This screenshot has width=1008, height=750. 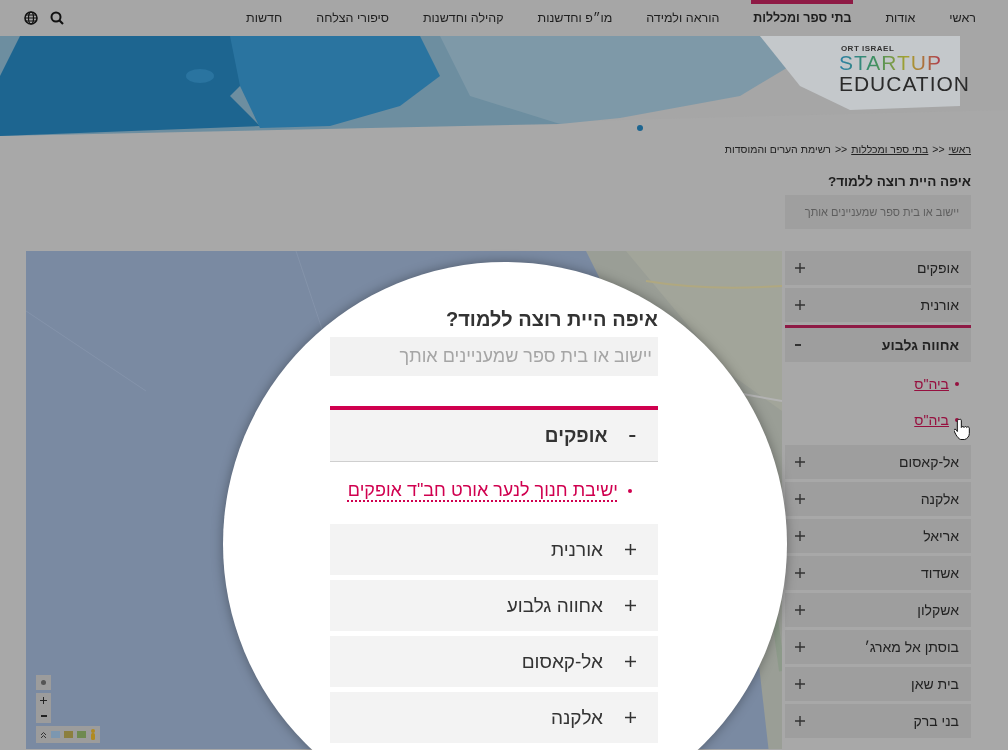 I want to click on nav-link: קהילה וחדשנות, so click(x=463, y=18).